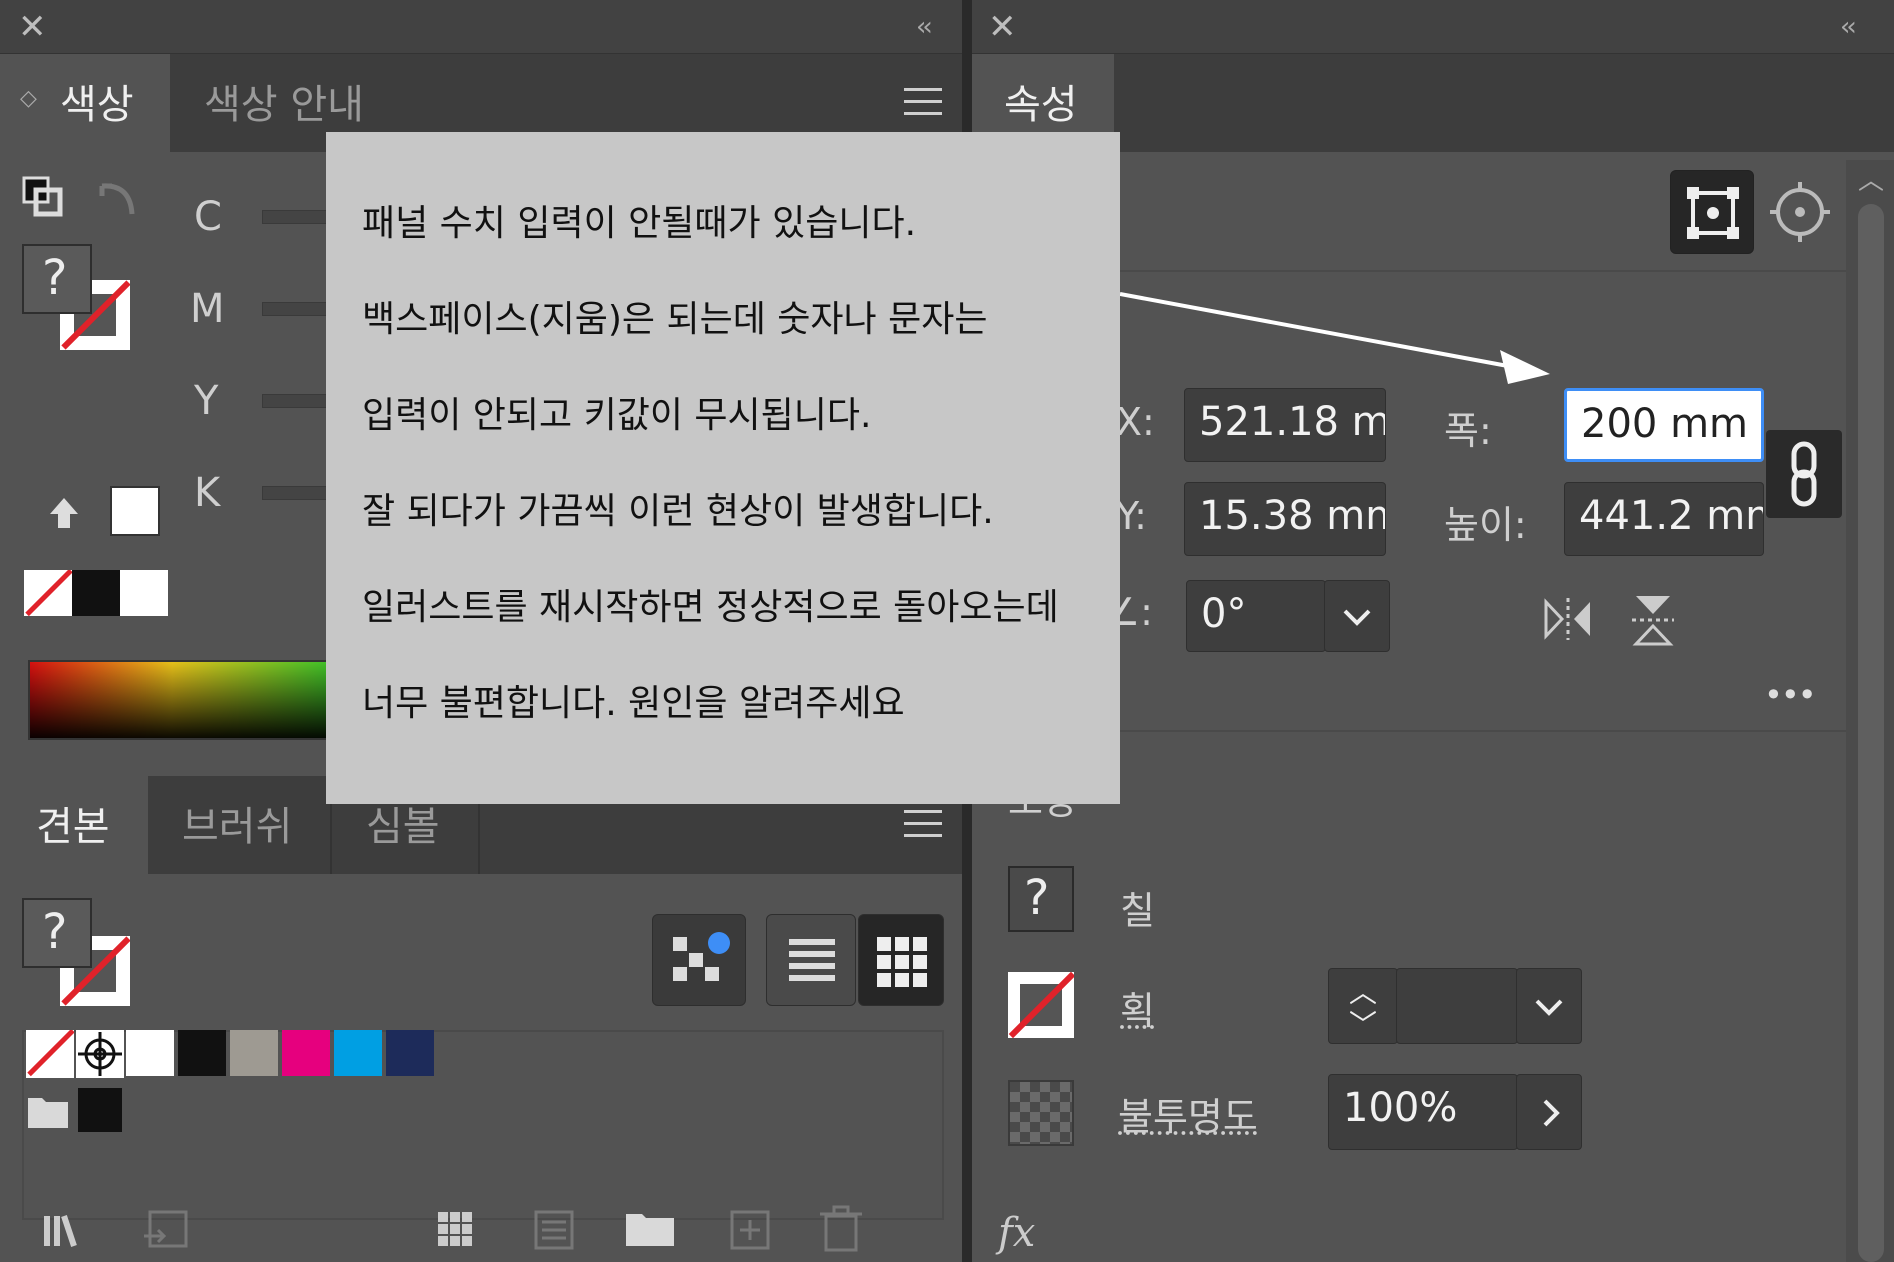 This screenshot has height=1262, width=1894. Describe the element at coordinates (633, 703) in the screenshot. I see `note-line-6: 너무 불편합니다. 원인을 알려주세요` at that location.